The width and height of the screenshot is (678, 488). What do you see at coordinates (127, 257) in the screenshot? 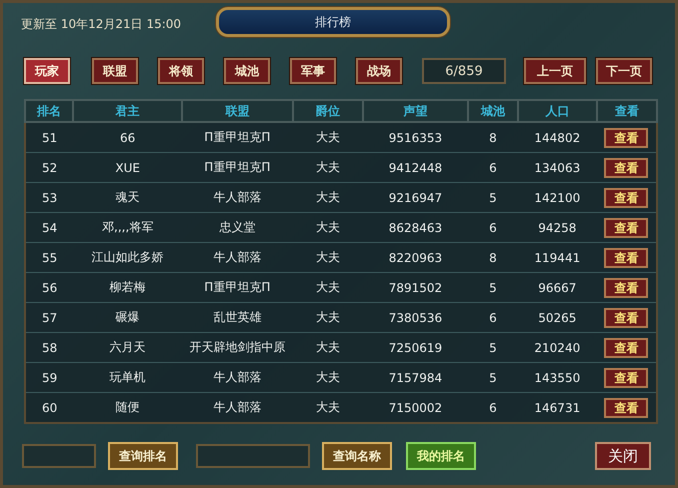
I see `table-cell: 江山如此多娇` at bounding box center [127, 257].